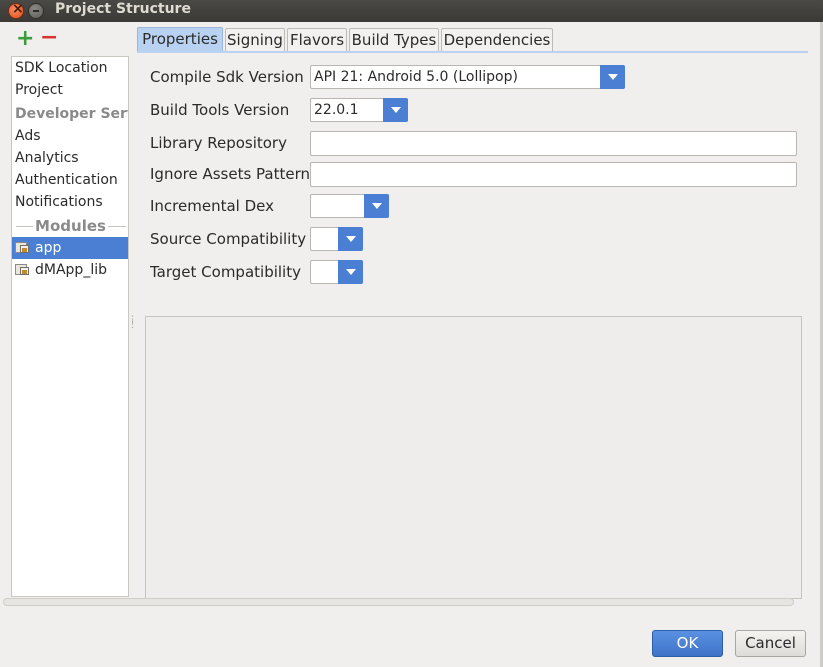 The image size is (823, 667). I want to click on remove-icon: −, so click(49, 38).